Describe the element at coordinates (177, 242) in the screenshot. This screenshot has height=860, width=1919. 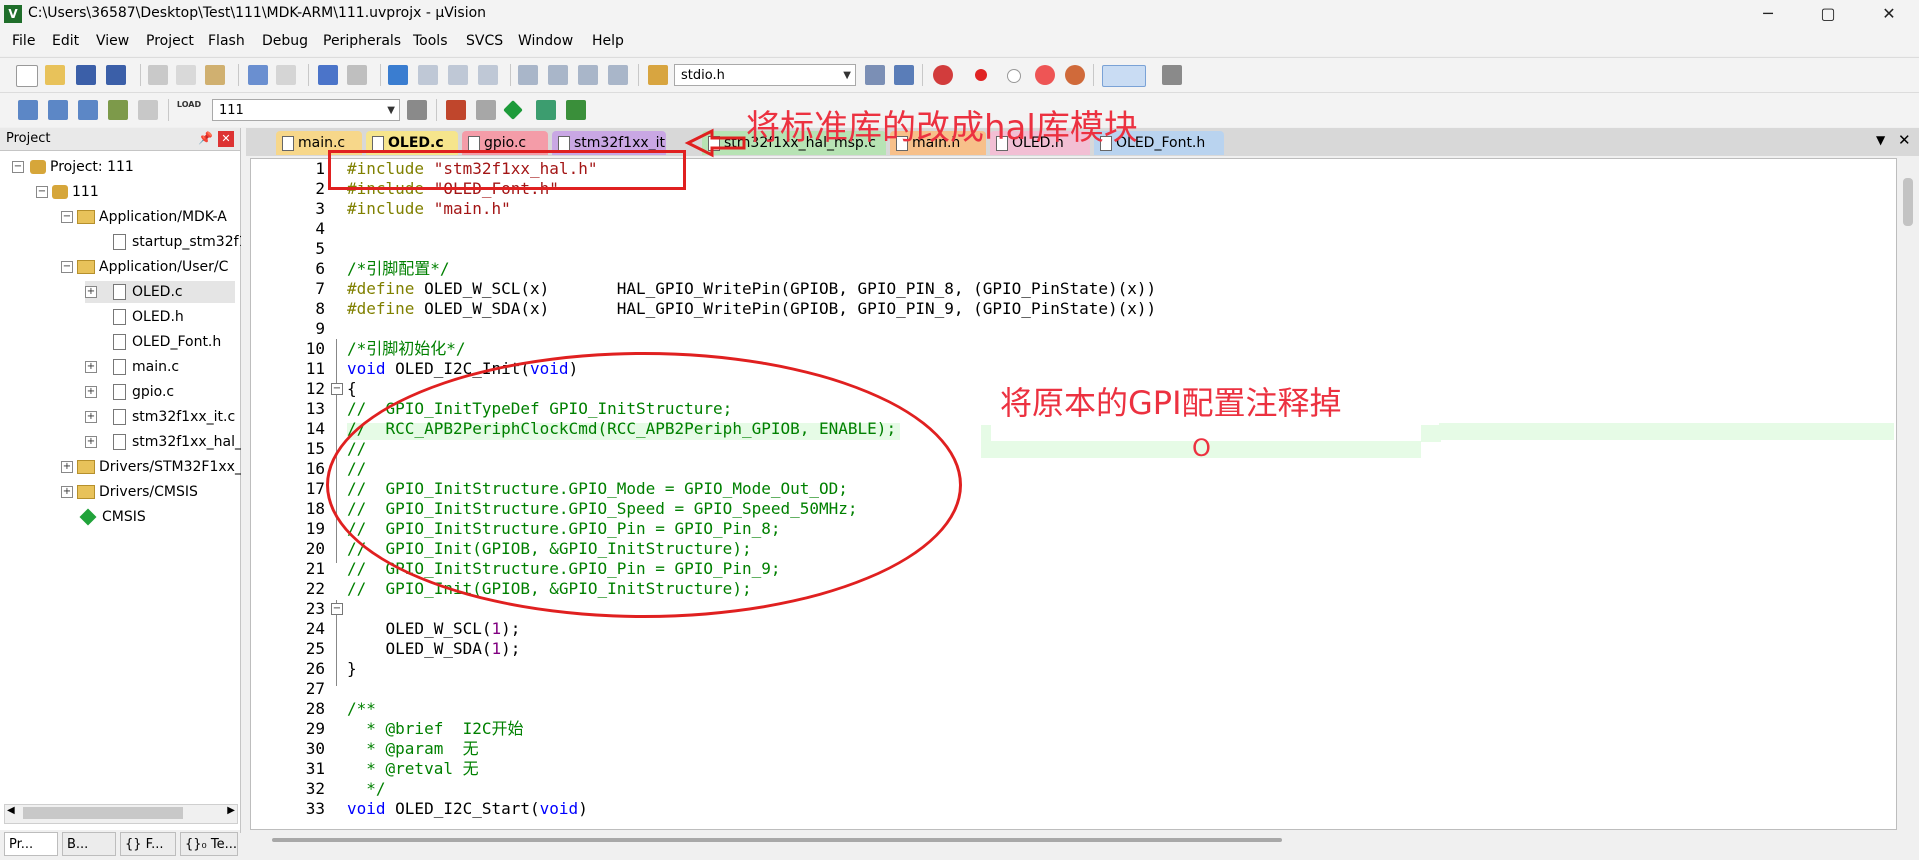
I see `tree-item-file: startup_stm32f1` at that location.